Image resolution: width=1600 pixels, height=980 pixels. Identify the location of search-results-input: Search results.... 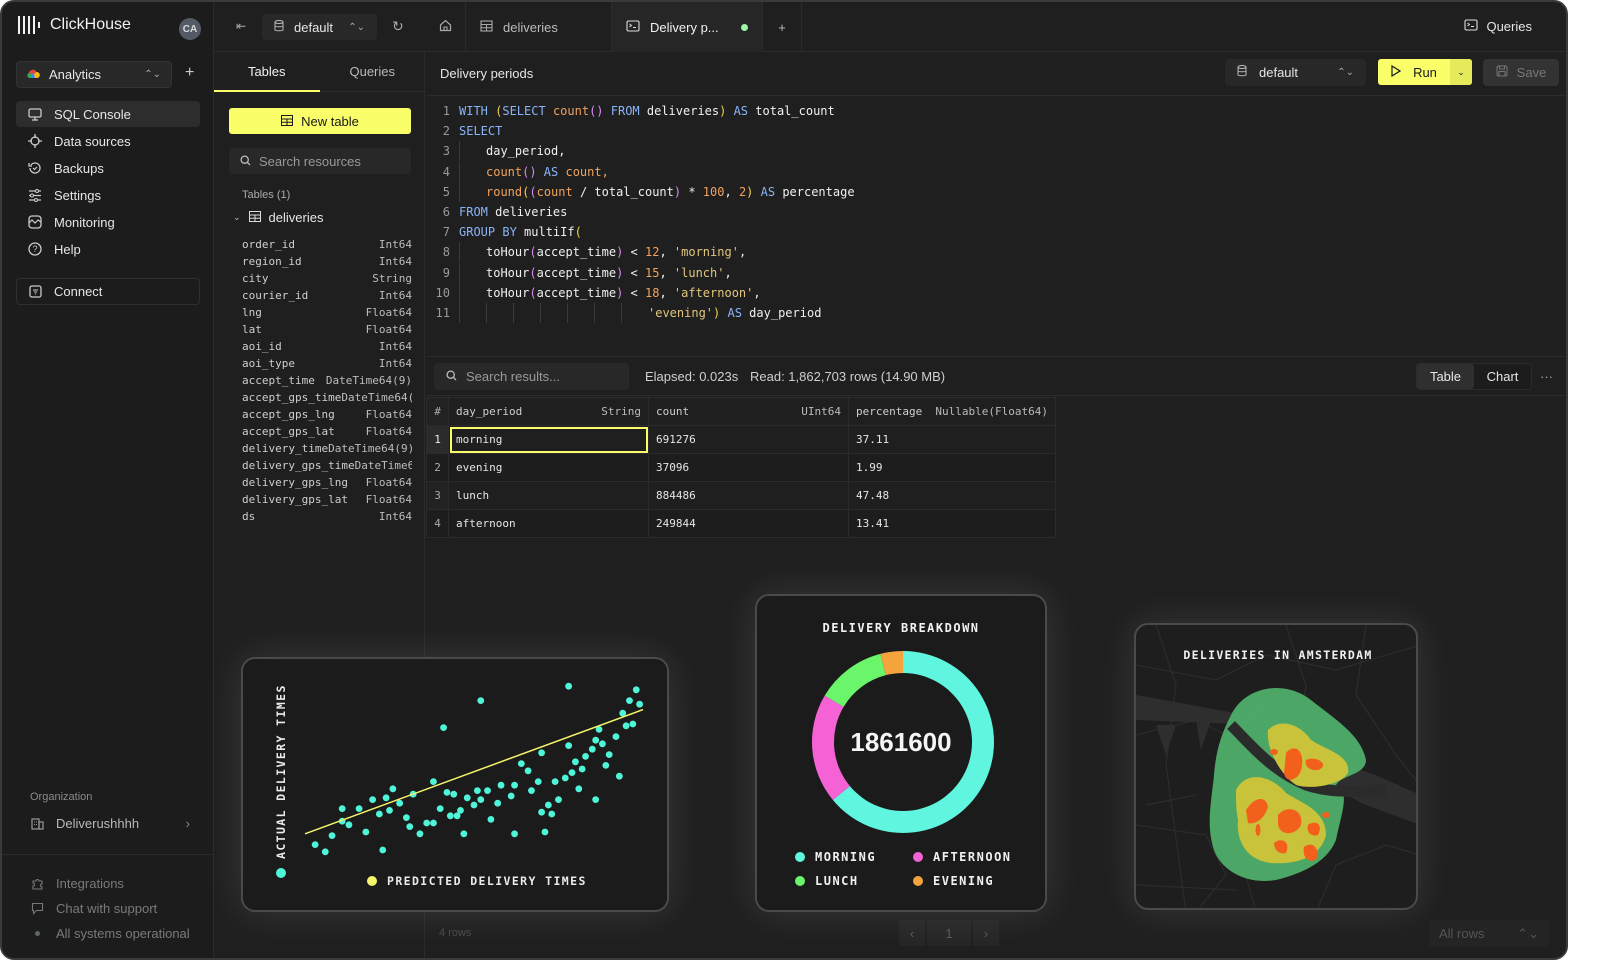
(531, 376).